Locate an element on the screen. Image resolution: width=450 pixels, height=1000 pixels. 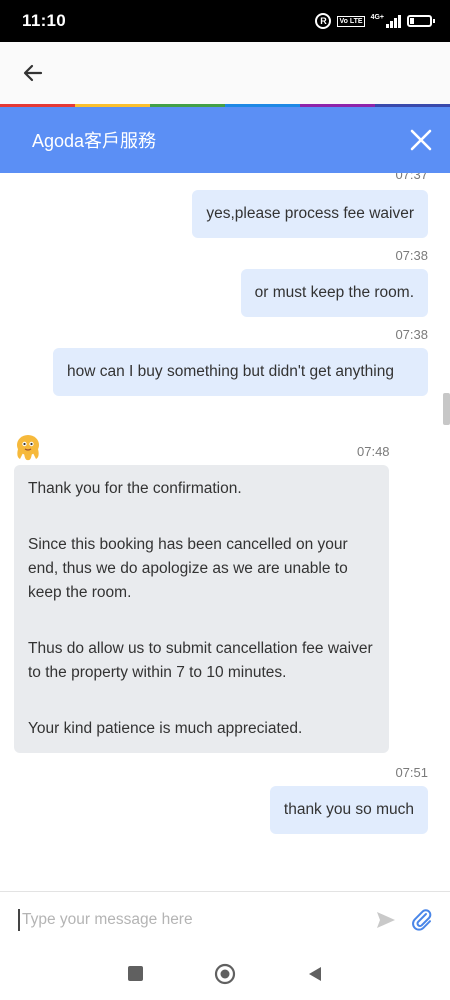
recents-button is located at coordinates (135, 974).